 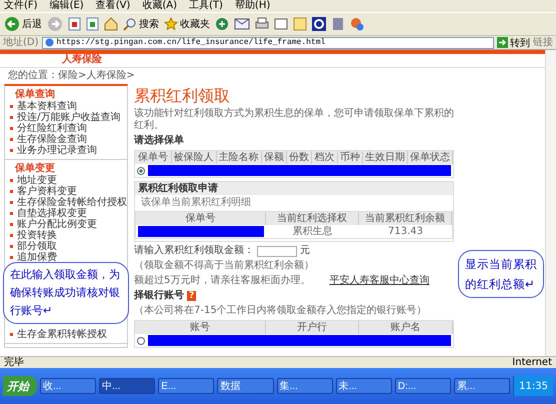 What do you see at coordinates (67, 6) in the screenshot?
I see `menu-item: 编辑(E)` at bounding box center [67, 6].